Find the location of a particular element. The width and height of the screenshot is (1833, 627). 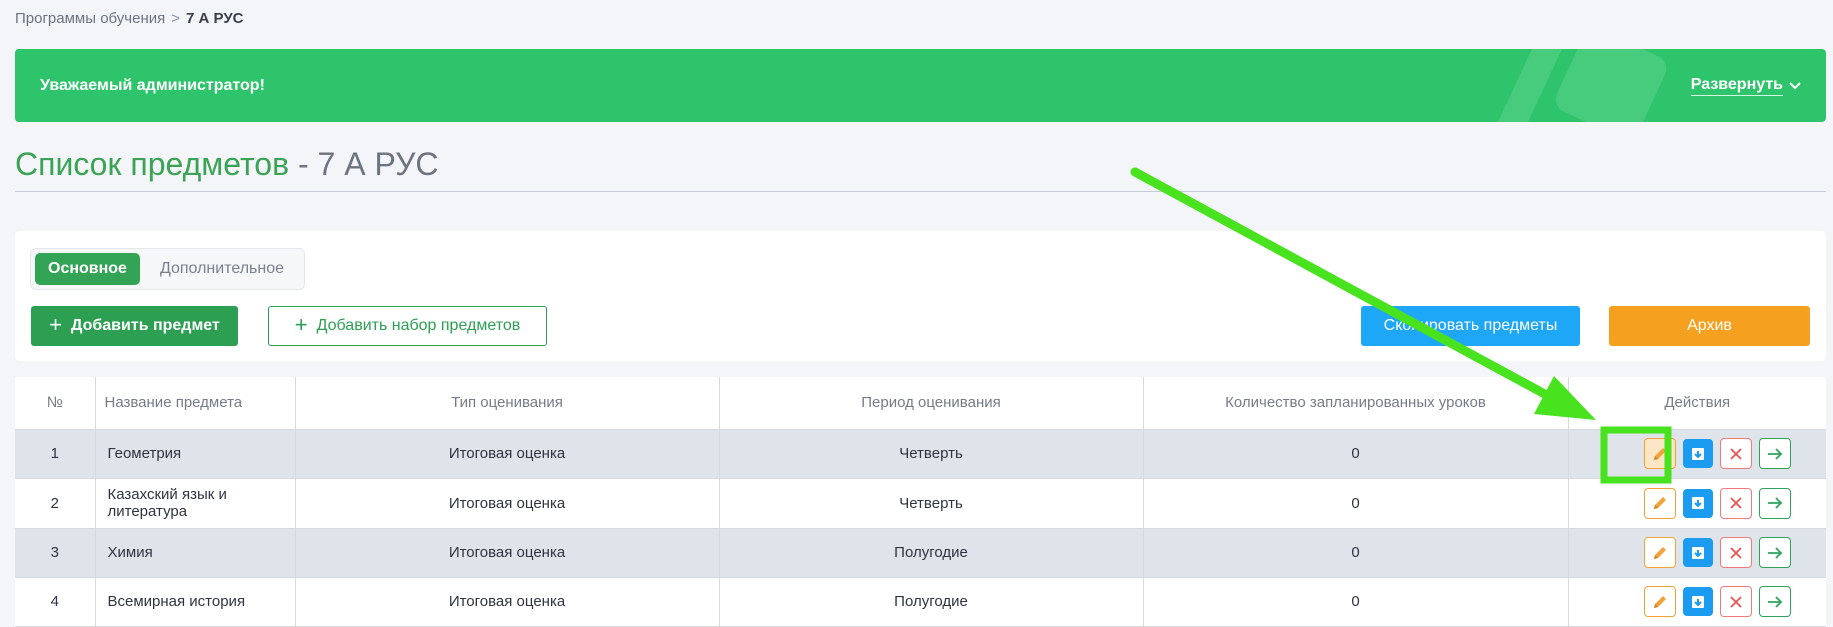

column-header-period: Период оценивания is located at coordinates (931, 403).